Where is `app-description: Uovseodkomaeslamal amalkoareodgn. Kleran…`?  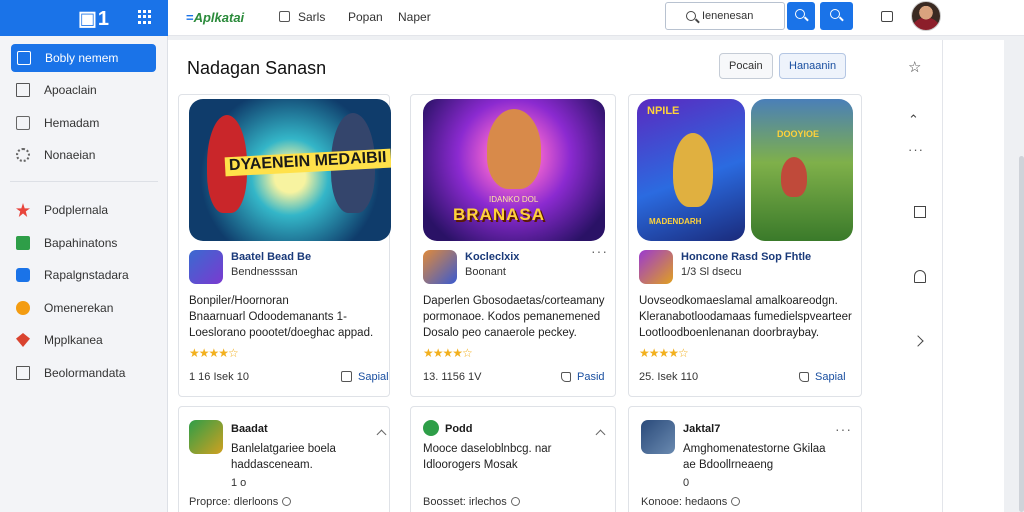
app-description: Uovseodkomaeslamal amalkoareodgn. Kleran… is located at coordinates (745, 317).